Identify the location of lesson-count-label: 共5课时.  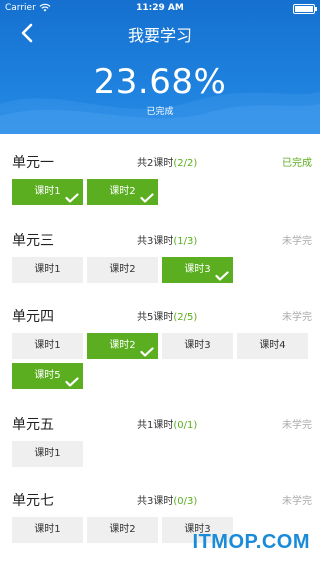
(155, 317).